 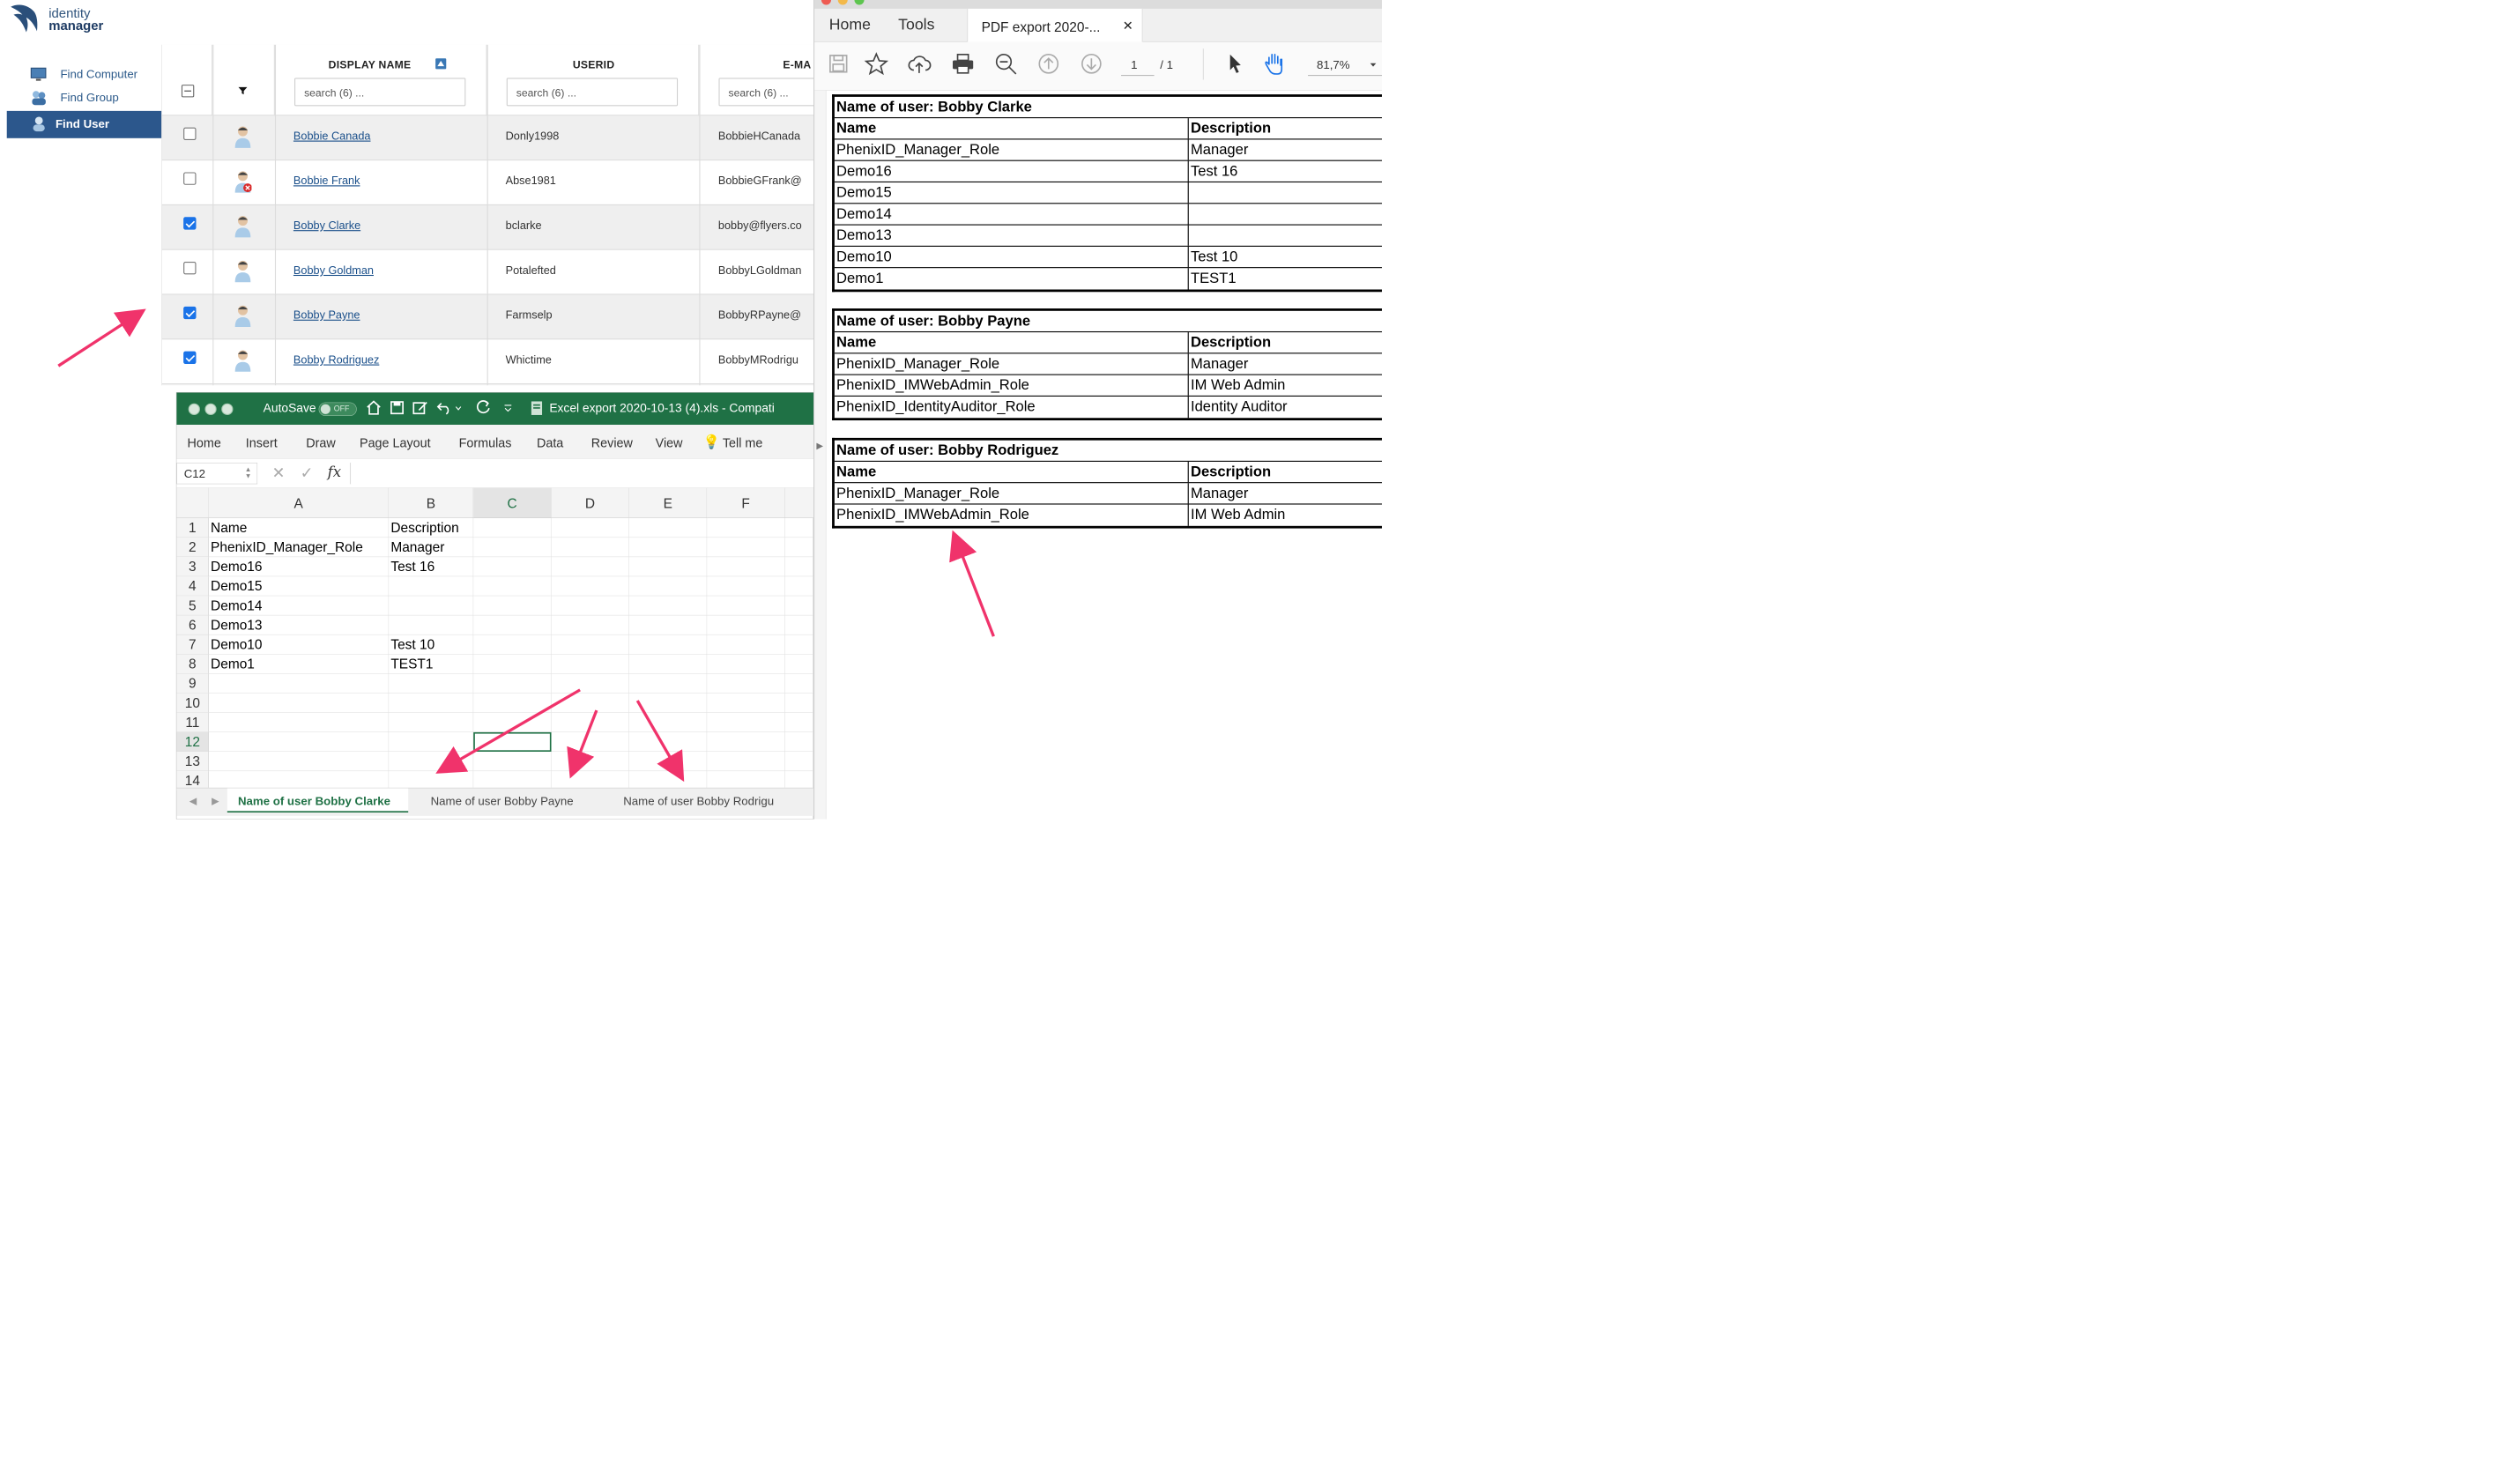 I want to click on column-header-b: B, so click(x=431, y=502).